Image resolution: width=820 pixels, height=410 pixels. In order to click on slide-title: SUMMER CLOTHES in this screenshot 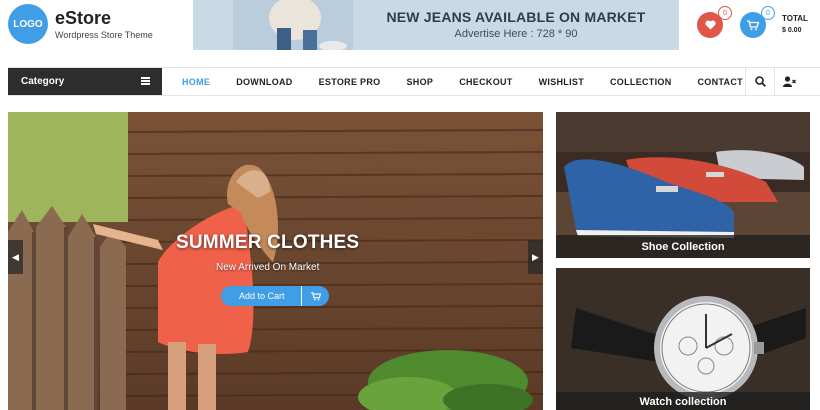, I will do `click(268, 242)`.